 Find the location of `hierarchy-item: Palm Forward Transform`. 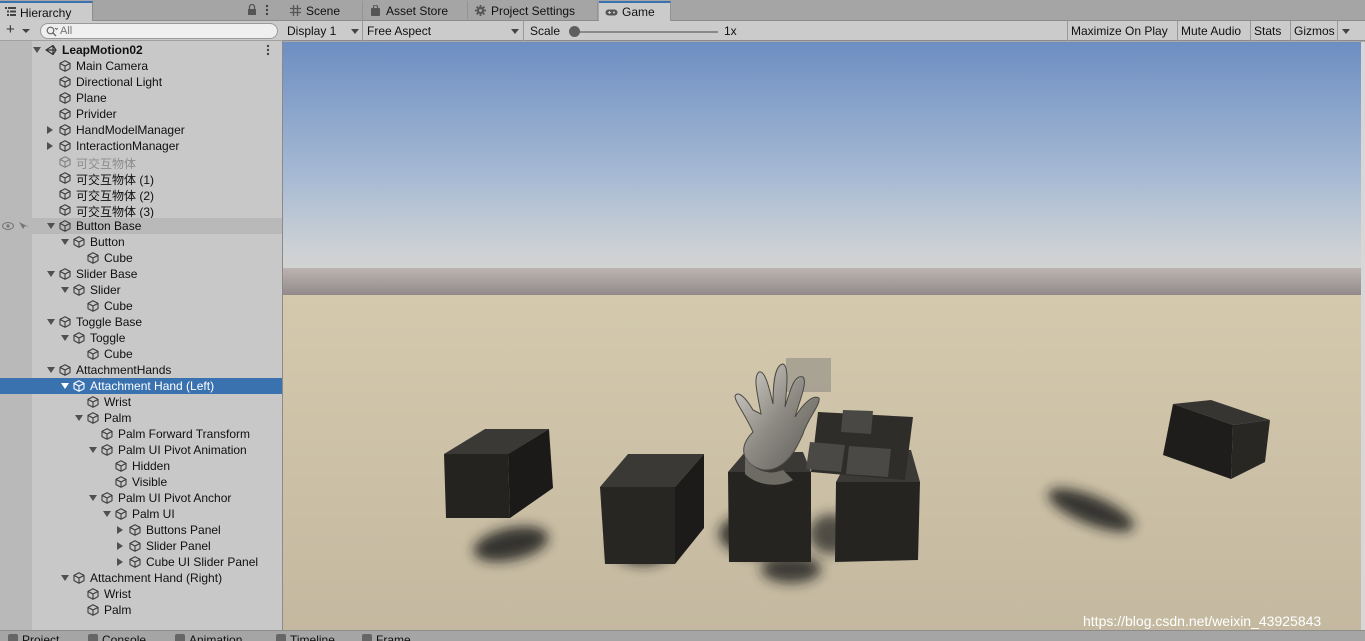

hierarchy-item: Palm Forward Transform is located at coordinates (141, 434).